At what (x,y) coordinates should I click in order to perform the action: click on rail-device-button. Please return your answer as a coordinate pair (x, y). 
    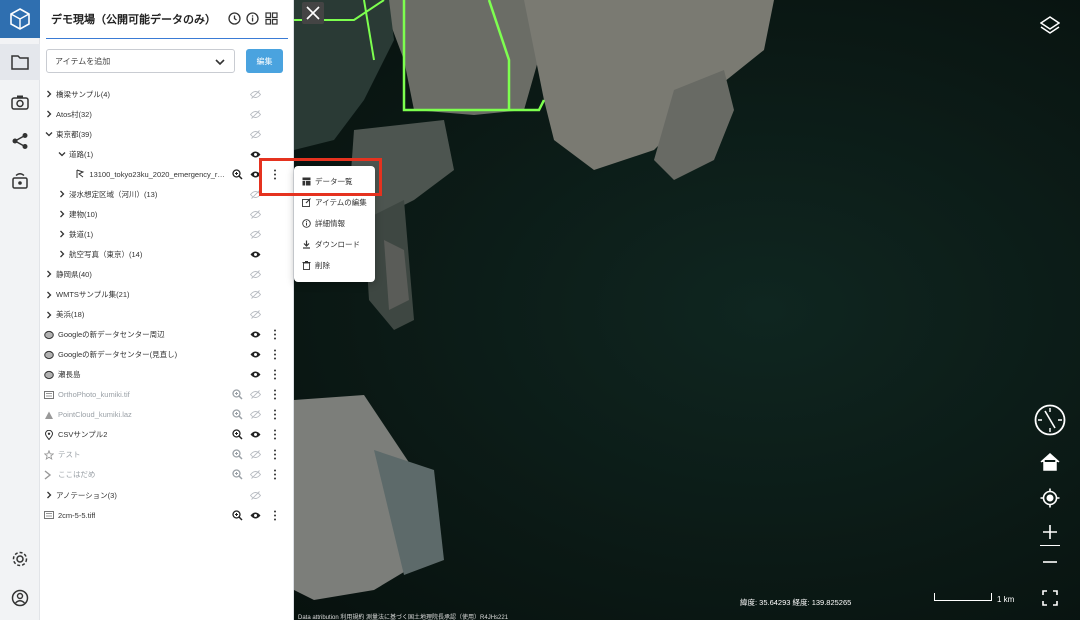
    Looking at the image, I should click on (20, 180).